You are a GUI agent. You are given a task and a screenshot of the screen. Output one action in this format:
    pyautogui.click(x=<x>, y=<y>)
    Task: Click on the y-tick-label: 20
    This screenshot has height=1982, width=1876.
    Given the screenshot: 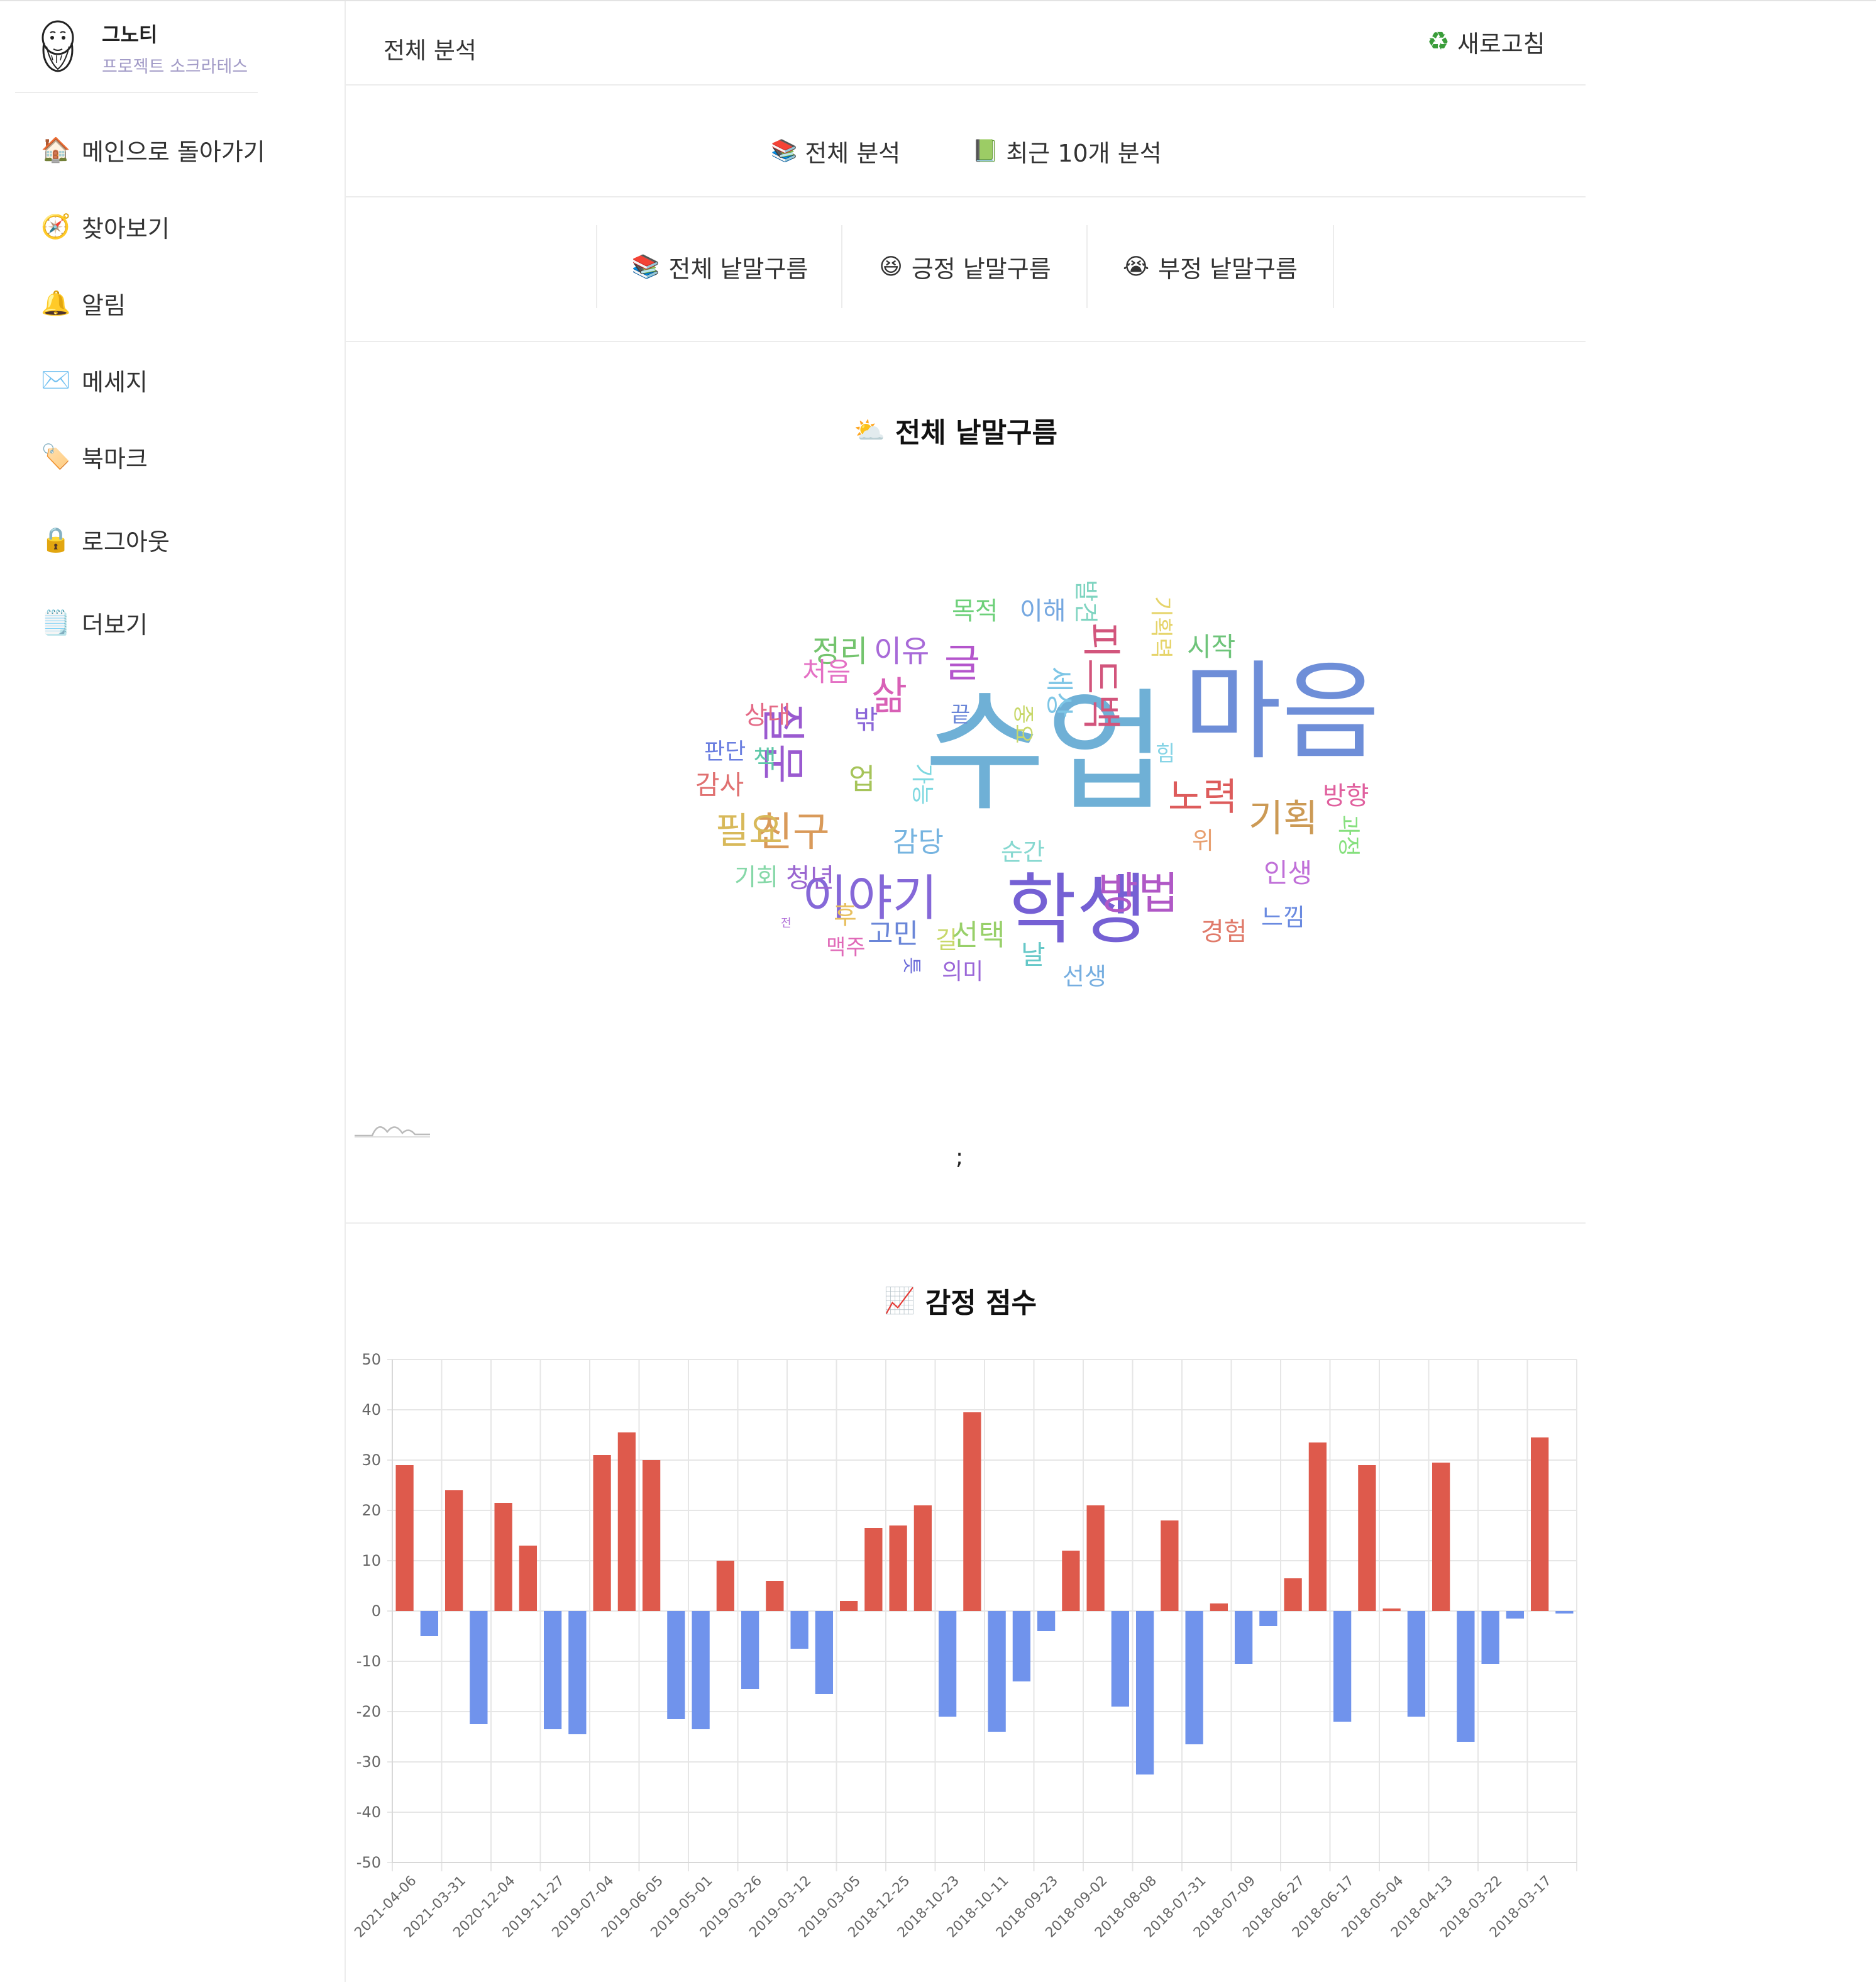 What is the action you would take?
    pyautogui.click(x=371, y=1510)
    